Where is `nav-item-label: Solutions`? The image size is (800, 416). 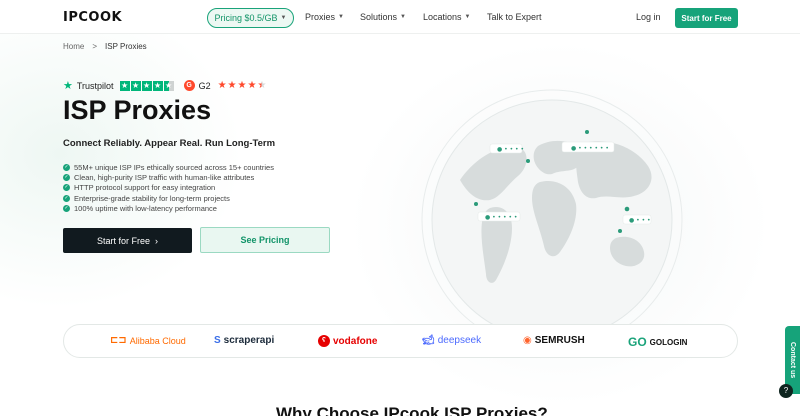
nav-item-label: Solutions is located at coordinates (379, 17).